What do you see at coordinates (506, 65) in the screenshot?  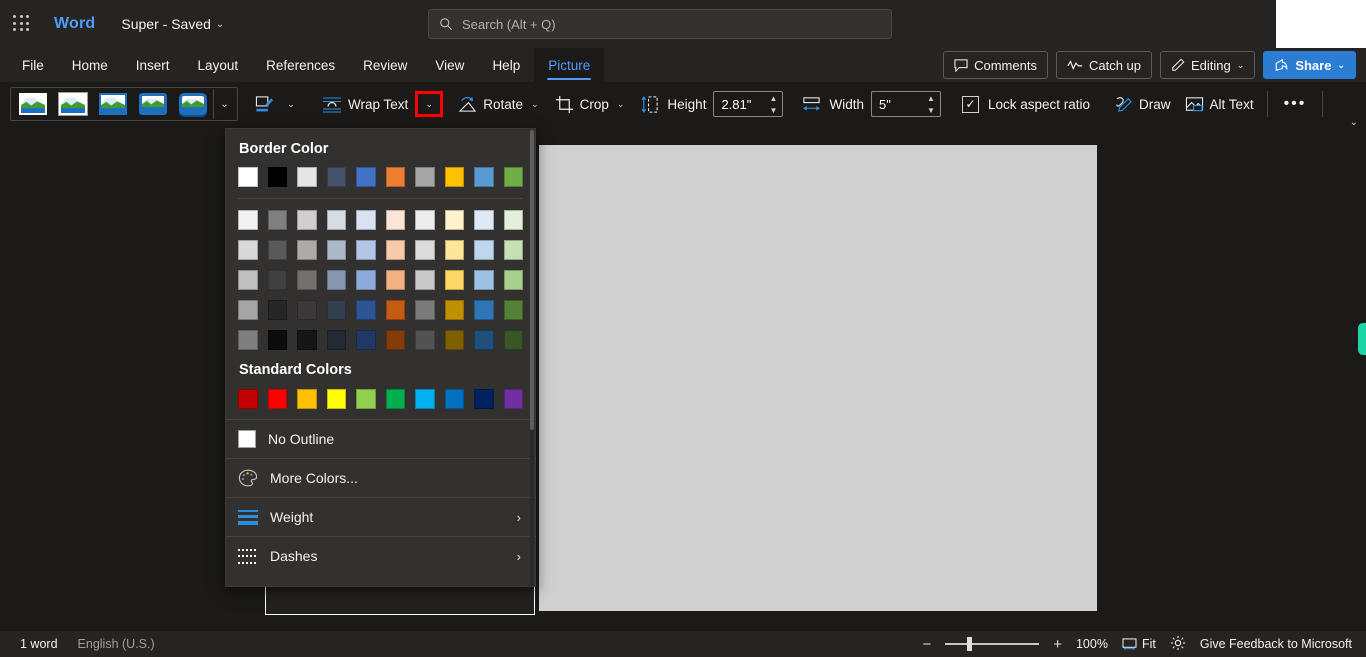 I see `tab-help: Help` at bounding box center [506, 65].